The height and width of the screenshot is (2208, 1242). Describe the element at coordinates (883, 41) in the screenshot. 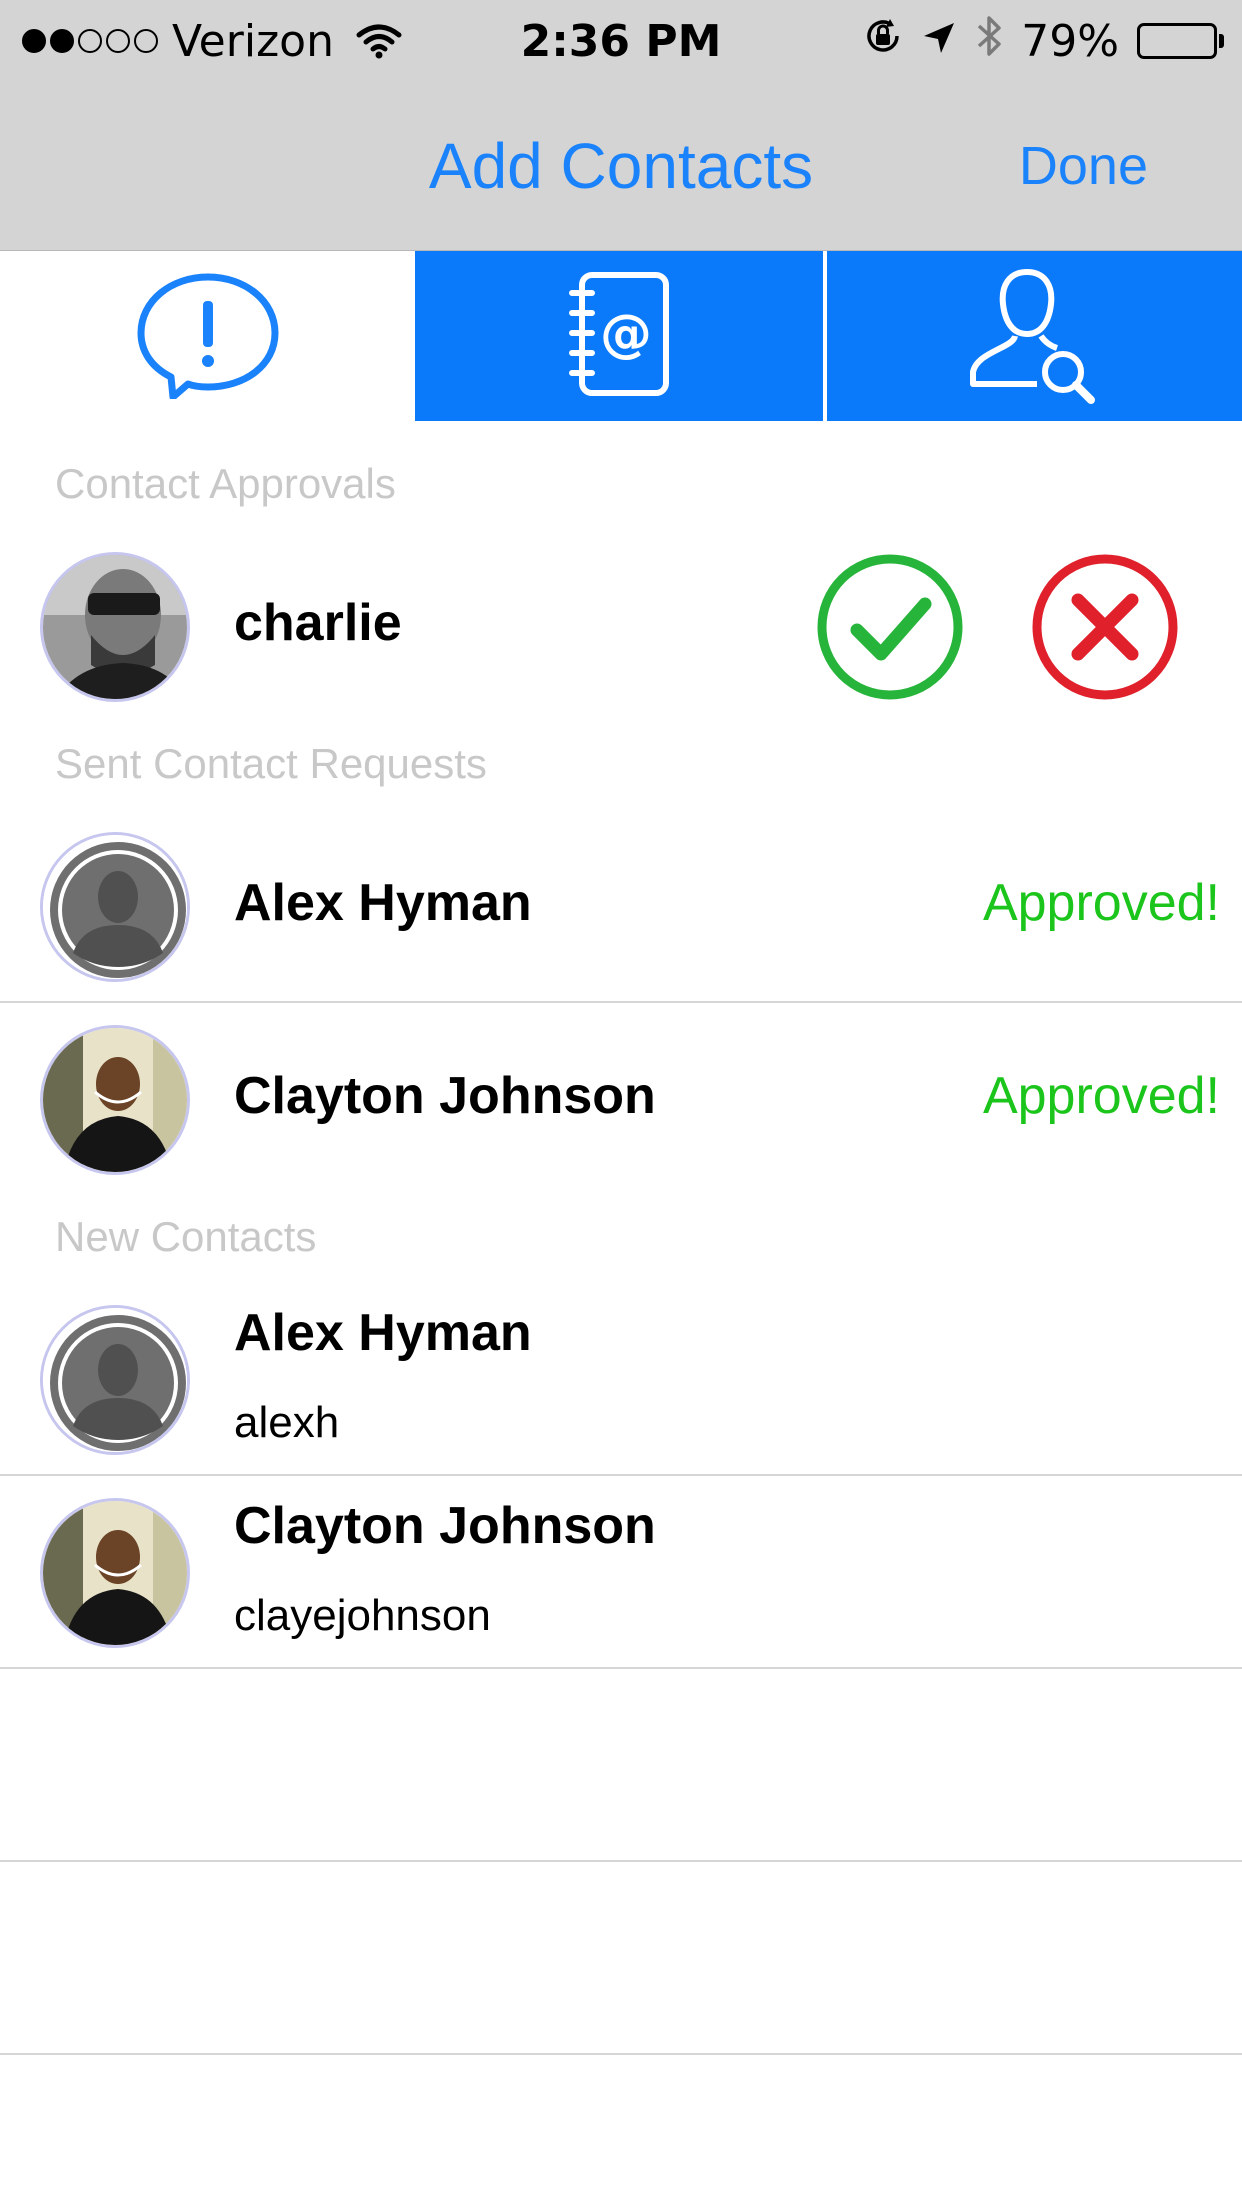

I see `orientation-lock-icon` at that location.